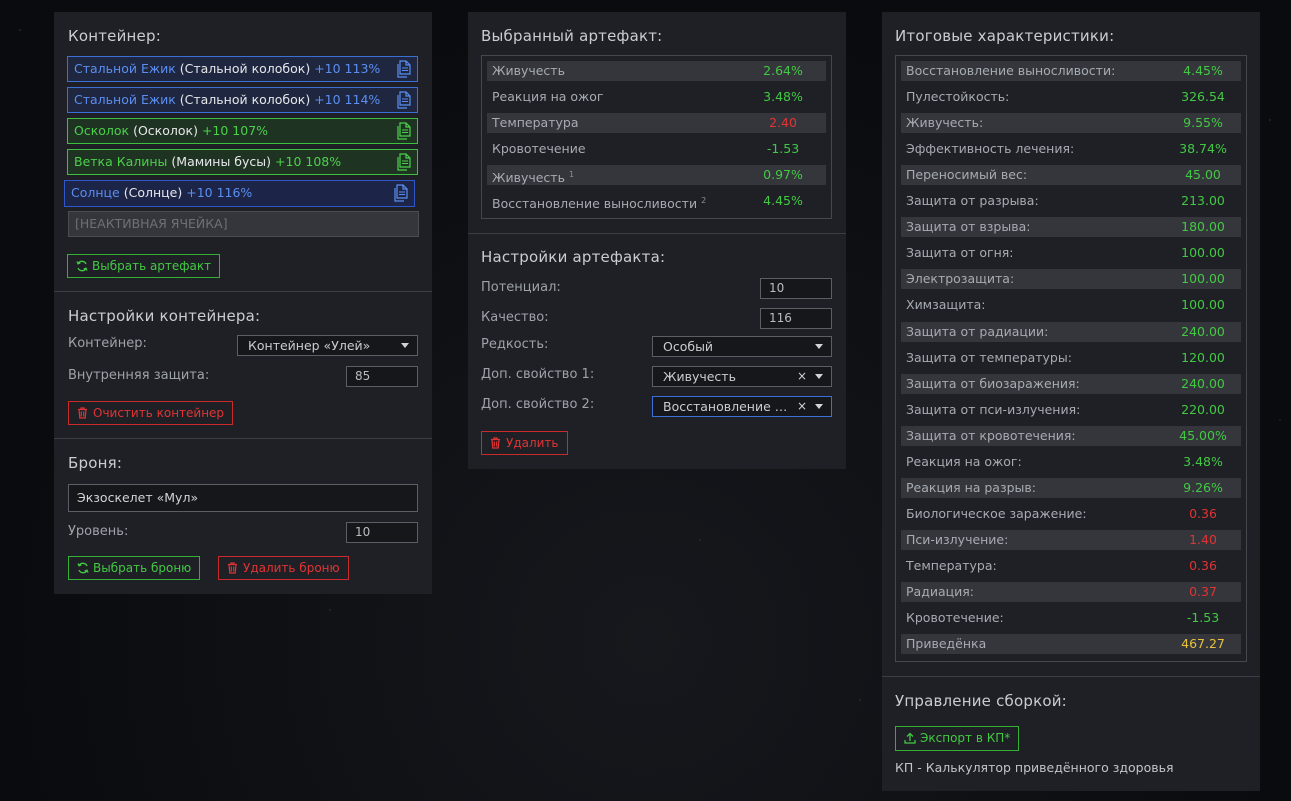 The width and height of the screenshot is (1291, 801). Describe the element at coordinates (138, 497) in the screenshot. I see `armor-value: Экзоскелет «Мул»` at that location.